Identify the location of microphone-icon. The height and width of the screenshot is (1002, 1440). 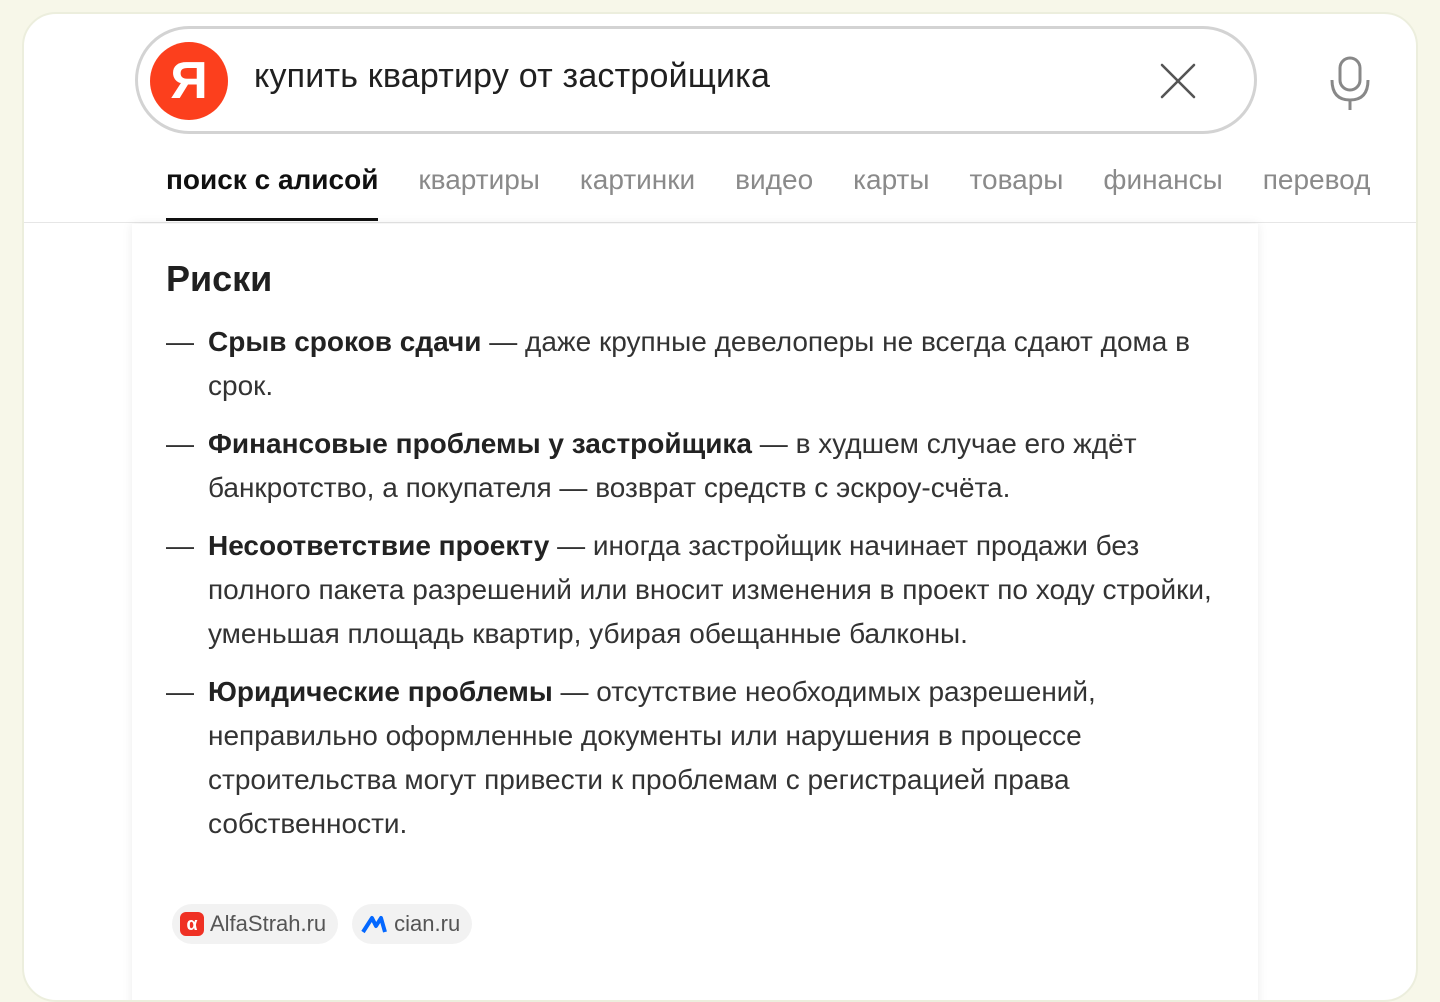
(1350, 83).